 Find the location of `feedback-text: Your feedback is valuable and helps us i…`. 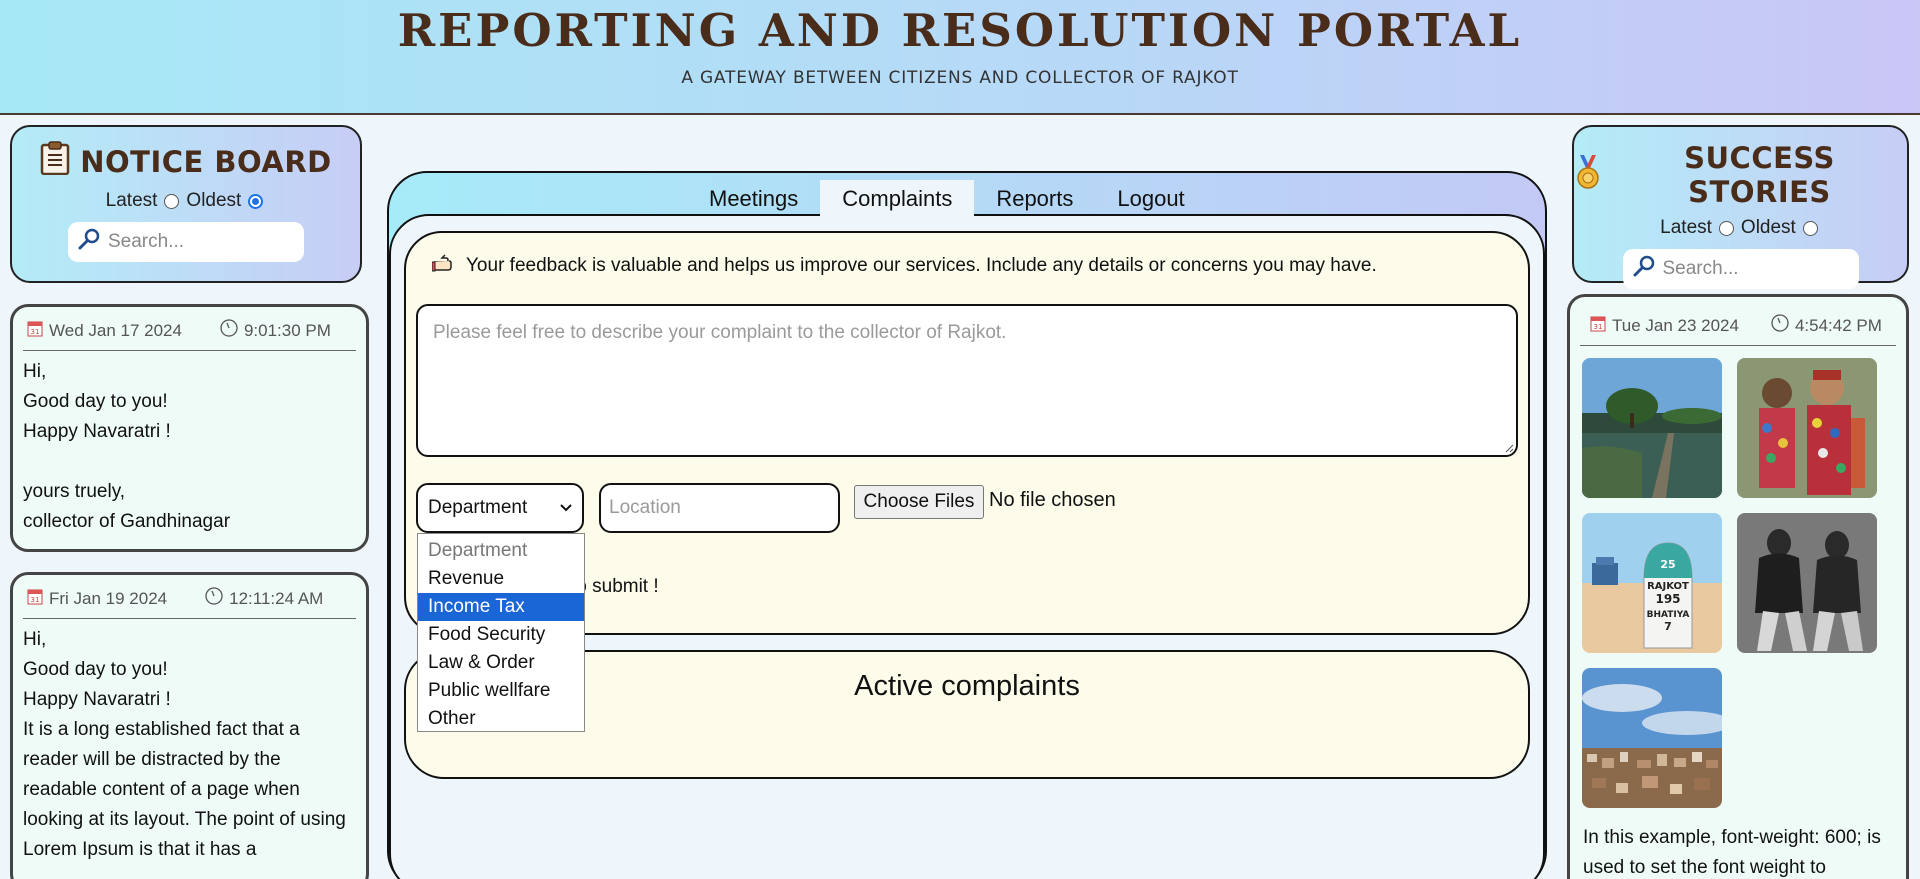

feedback-text: Your feedback is valuable and helps us i… is located at coordinates (921, 265).